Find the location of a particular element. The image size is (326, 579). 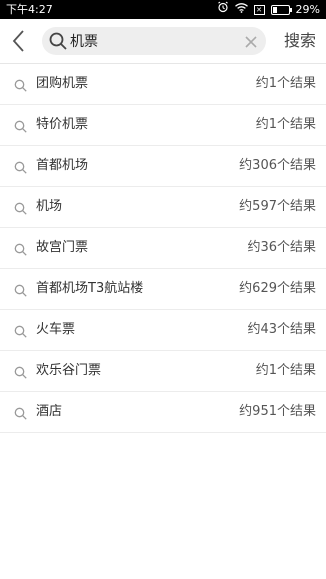

suggestion-label: 机场 is located at coordinates (49, 206).